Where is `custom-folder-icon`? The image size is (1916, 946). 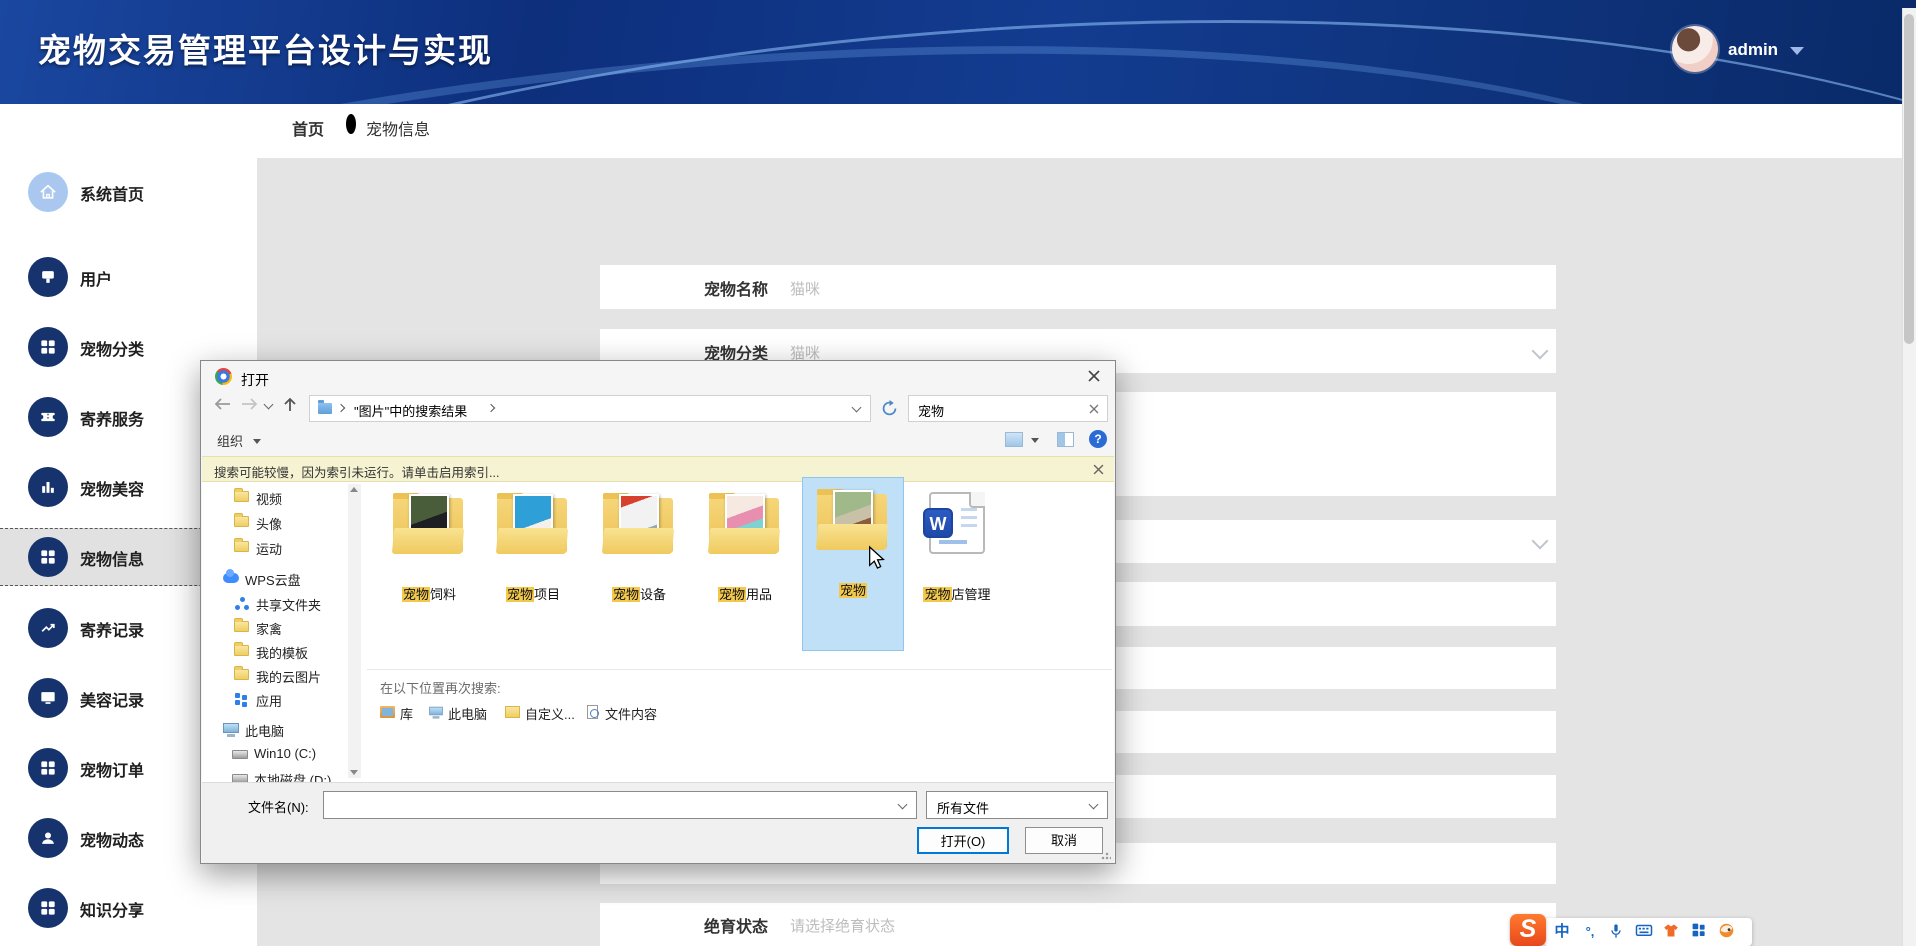
custom-folder-icon is located at coordinates (512, 712).